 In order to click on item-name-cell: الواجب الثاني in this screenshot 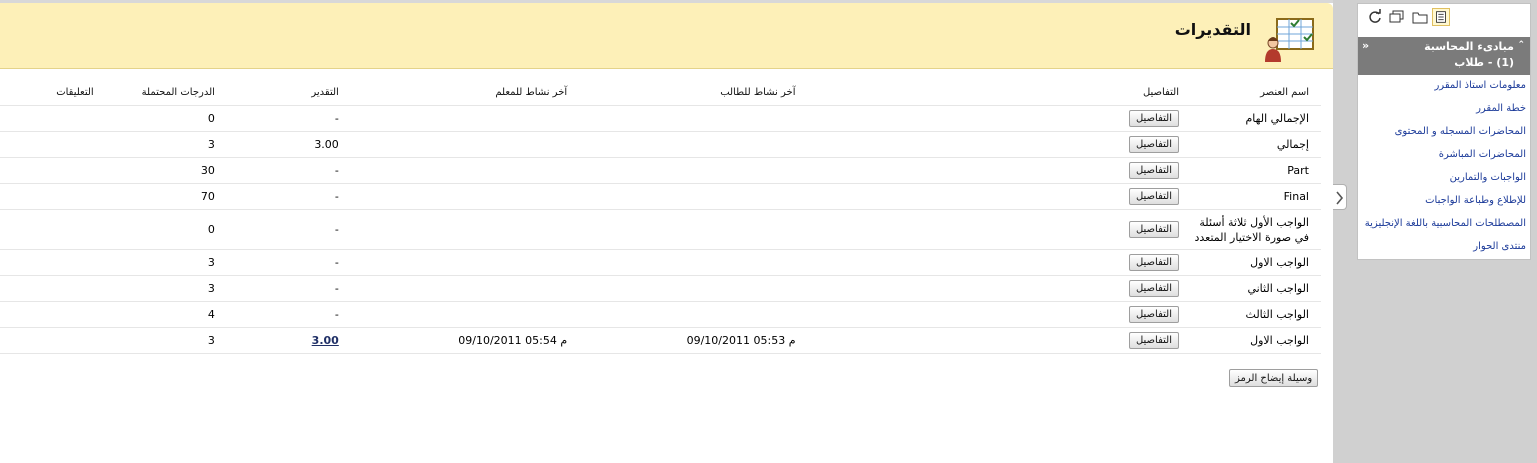, I will do `click(1252, 288)`.